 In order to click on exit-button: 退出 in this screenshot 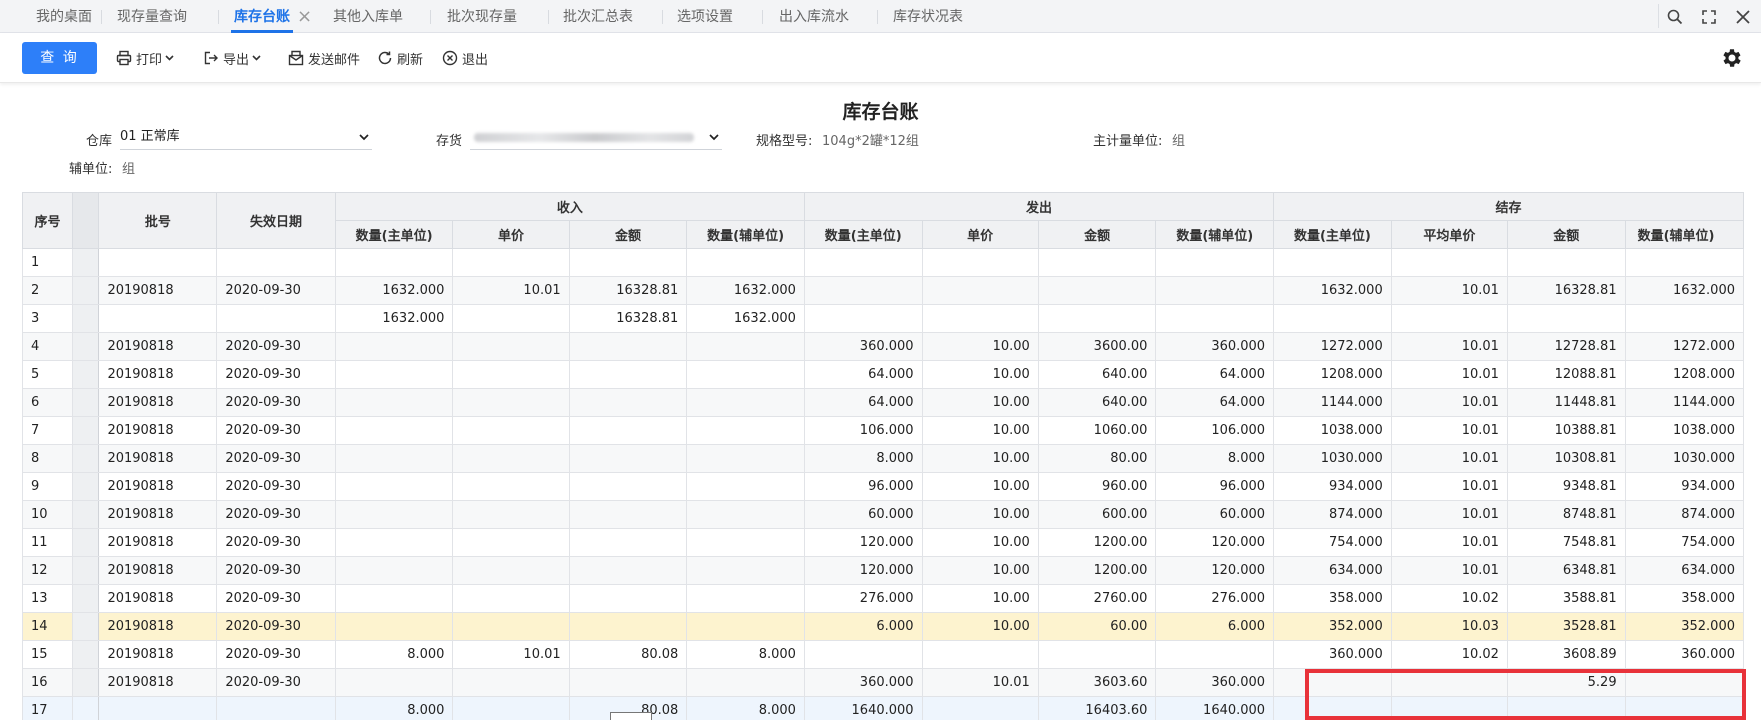, I will do `click(465, 58)`.